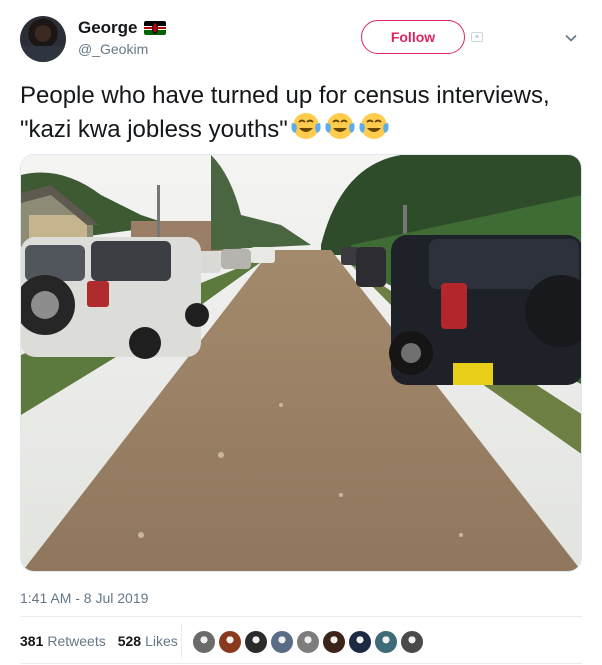  I want to click on display-name: George, so click(108, 28).